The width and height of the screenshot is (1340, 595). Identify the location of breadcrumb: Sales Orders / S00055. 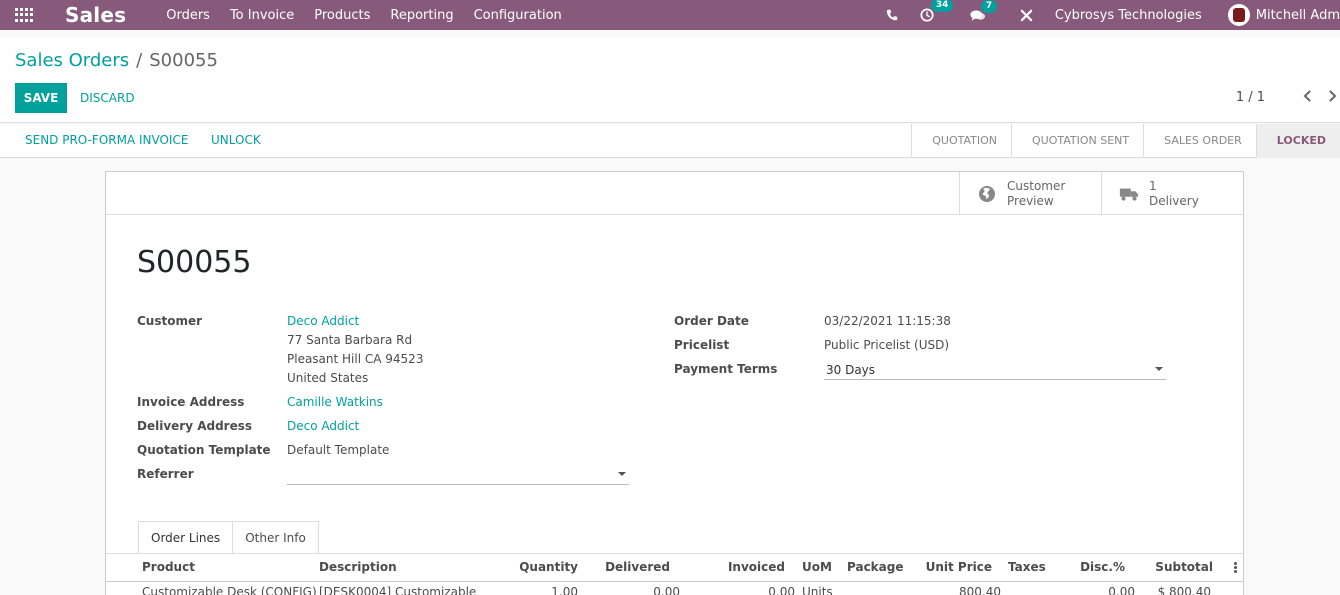
(116, 60).